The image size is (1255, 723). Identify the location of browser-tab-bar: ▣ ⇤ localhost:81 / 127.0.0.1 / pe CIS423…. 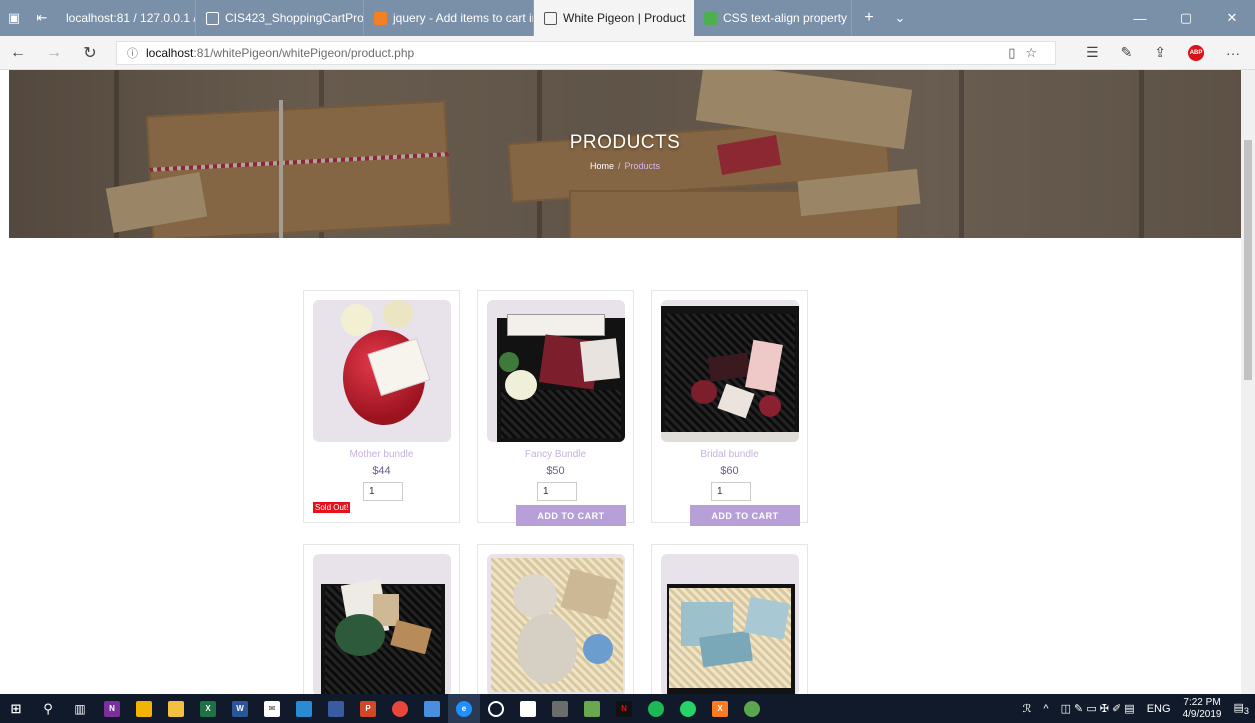
(627, 18).